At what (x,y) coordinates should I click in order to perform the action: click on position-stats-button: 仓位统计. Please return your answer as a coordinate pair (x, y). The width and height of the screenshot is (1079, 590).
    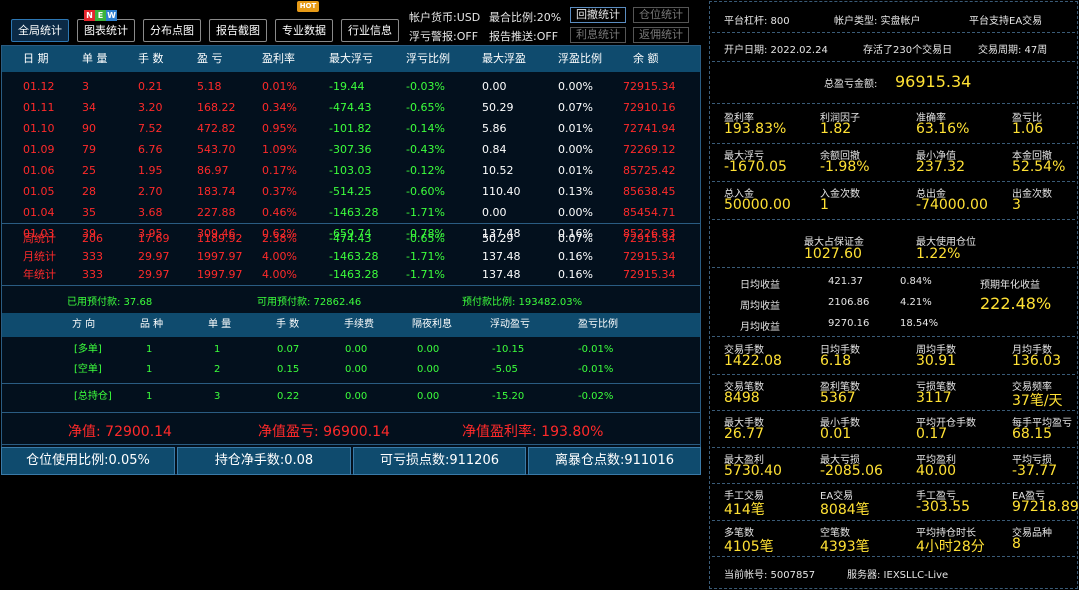
    Looking at the image, I should click on (661, 15).